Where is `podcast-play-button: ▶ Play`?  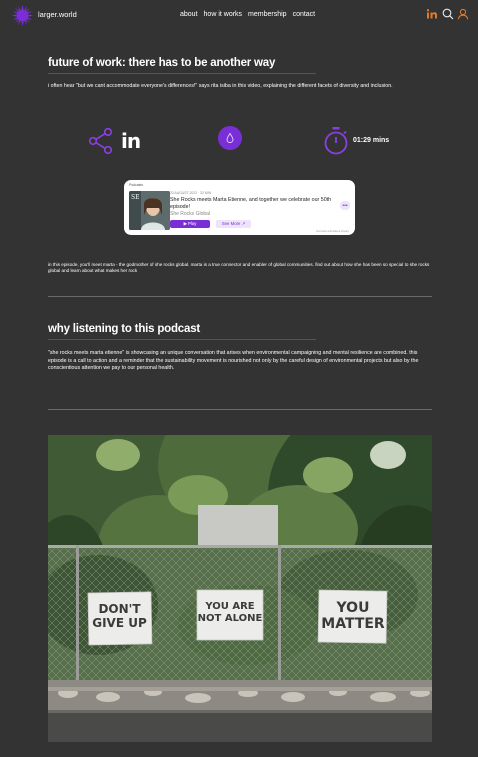
podcast-play-button: ▶ Play is located at coordinates (190, 224).